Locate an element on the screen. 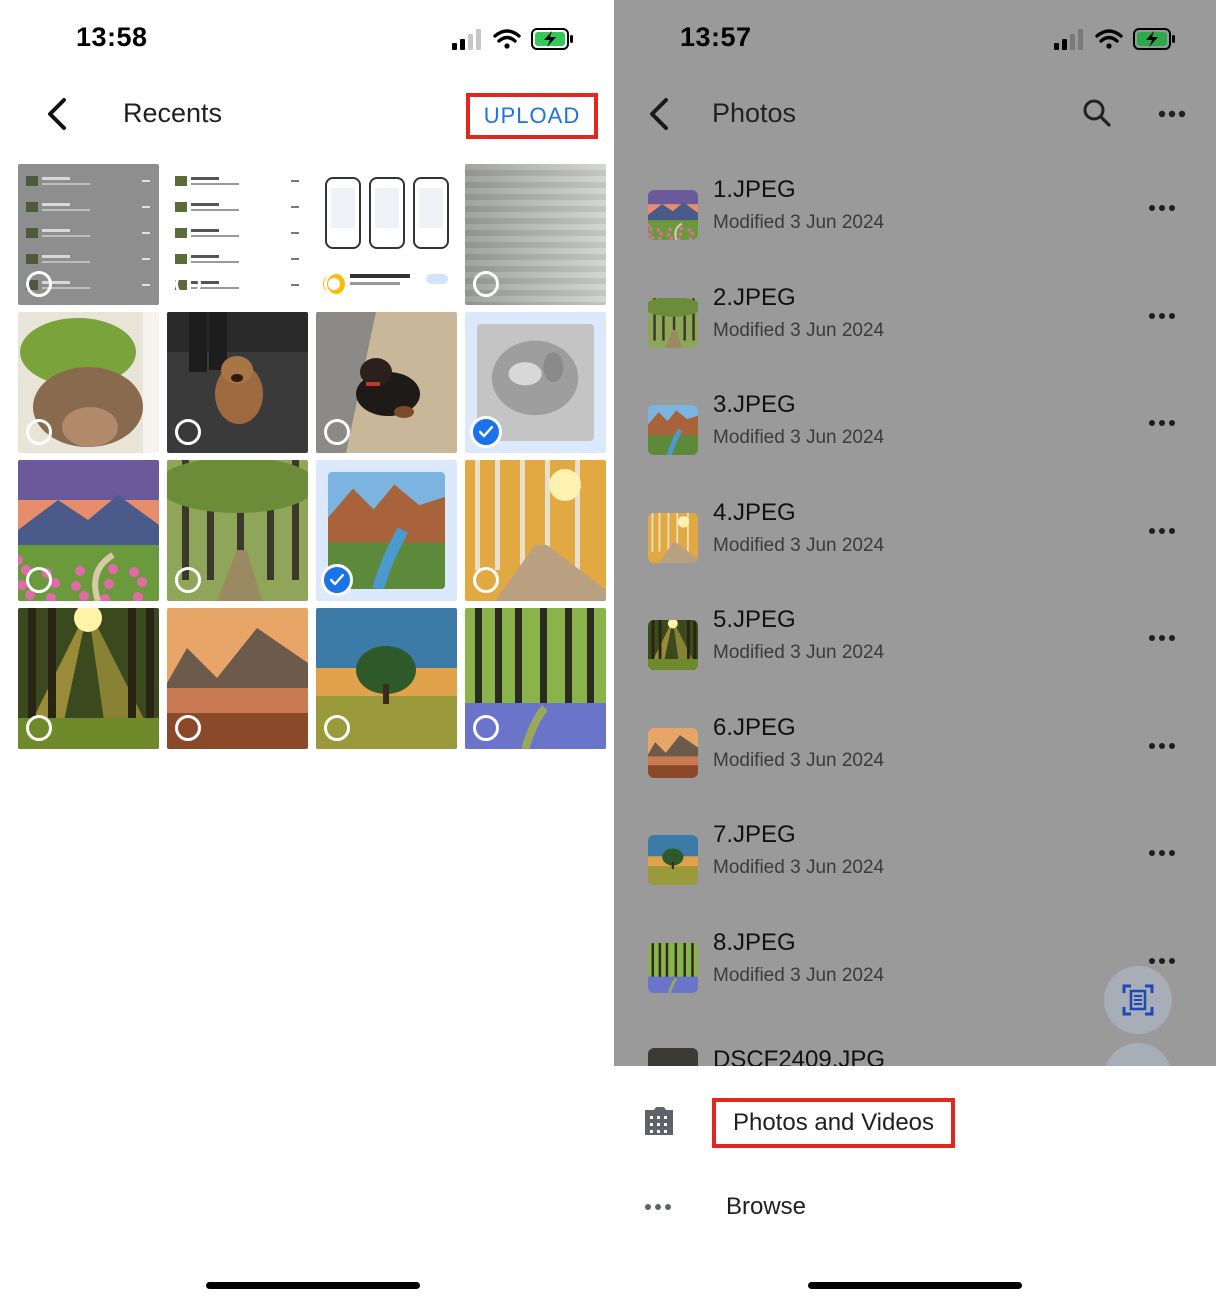  status-time: 13:57 is located at coordinates (716, 37).